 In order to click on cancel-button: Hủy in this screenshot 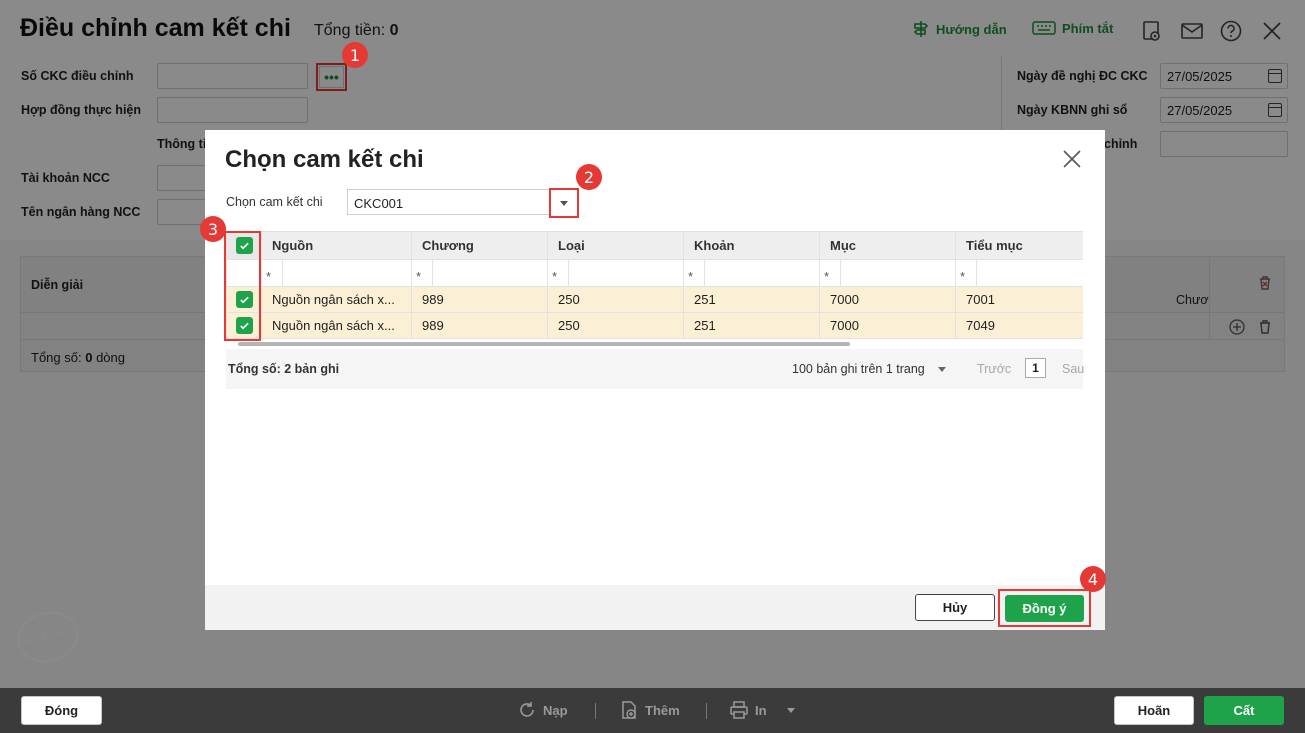, I will do `click(955, 607)`.